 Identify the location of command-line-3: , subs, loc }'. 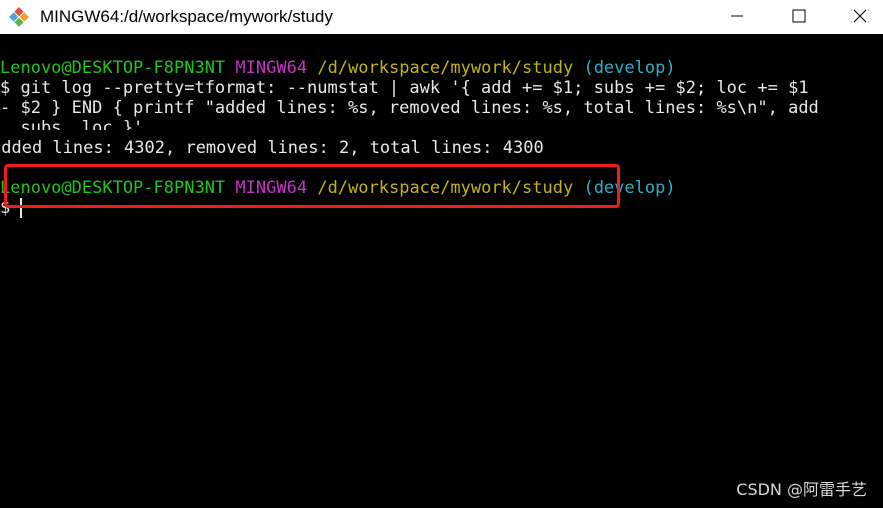
(71, 124).